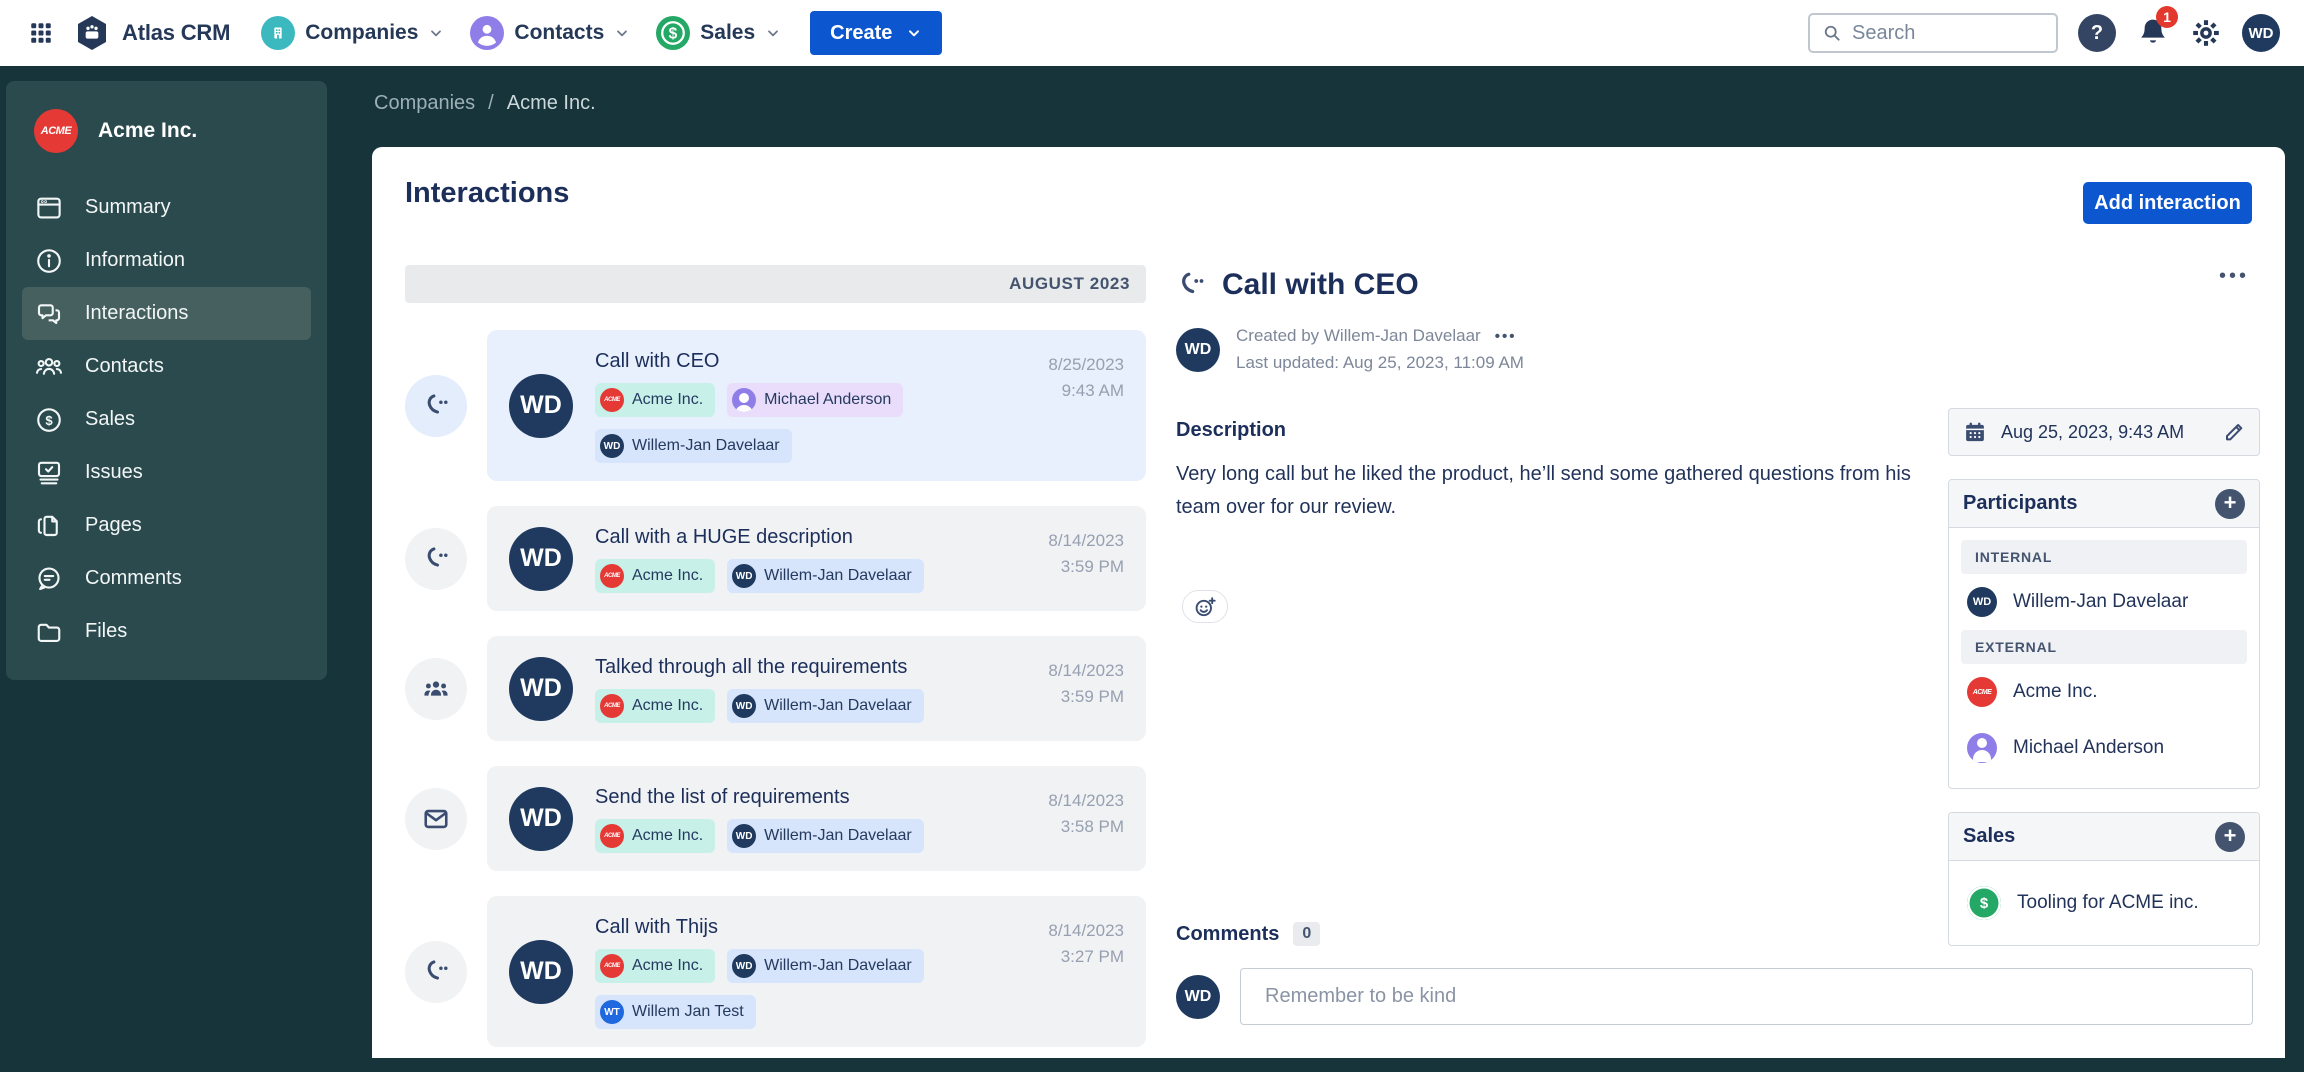 This screenshot has height=1072, width=2304. What do you see at coordinates (2230, 836) in the screenshot?
I see `add-sale-button: +` at bounding box center [2230, 836].